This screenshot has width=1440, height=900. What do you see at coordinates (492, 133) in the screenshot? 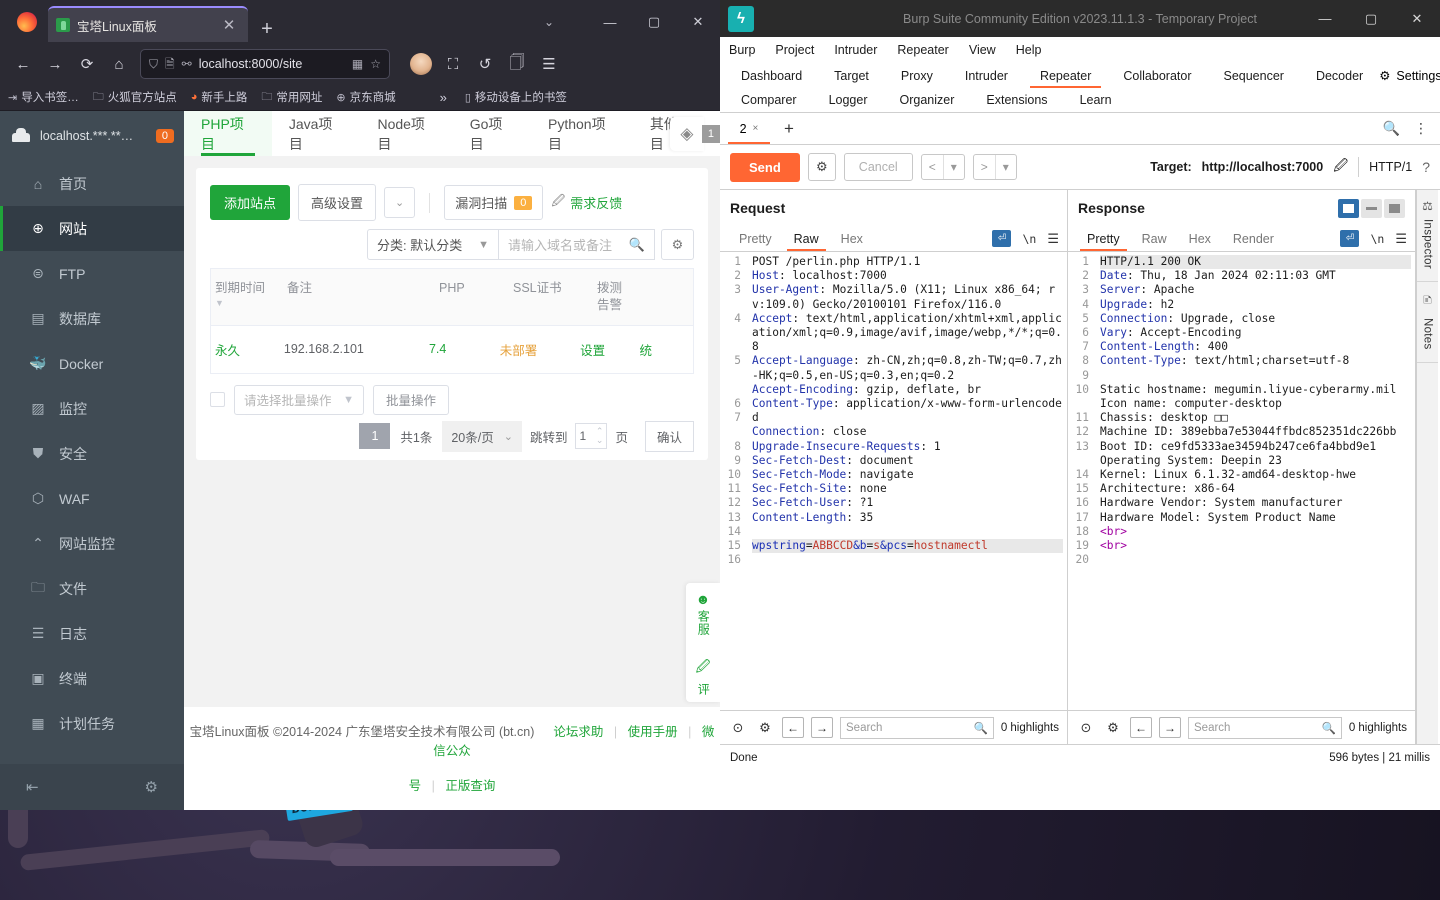
I see `tab-go-project: Go项目` at bounding box center [492, 133].